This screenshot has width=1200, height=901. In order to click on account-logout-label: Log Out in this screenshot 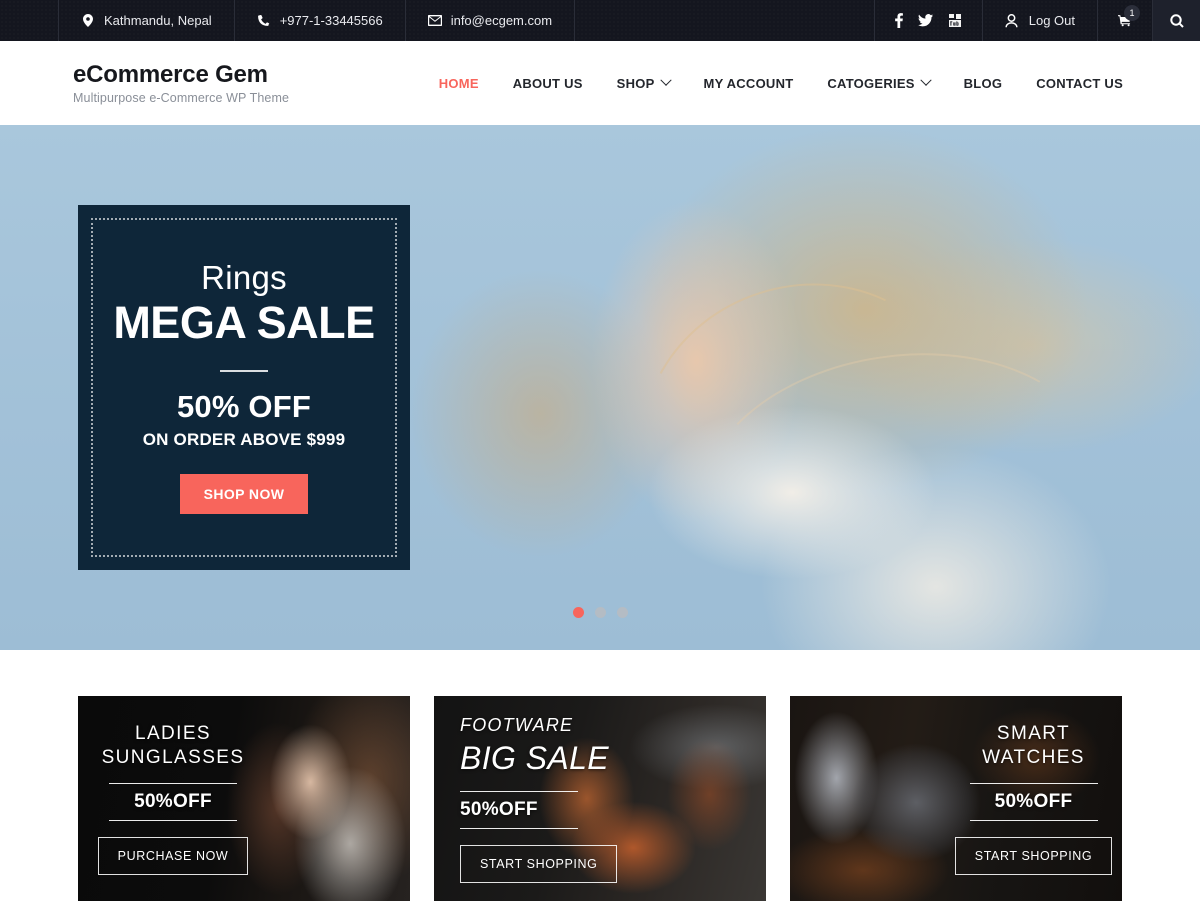, I will do `click(1051, 20)`.